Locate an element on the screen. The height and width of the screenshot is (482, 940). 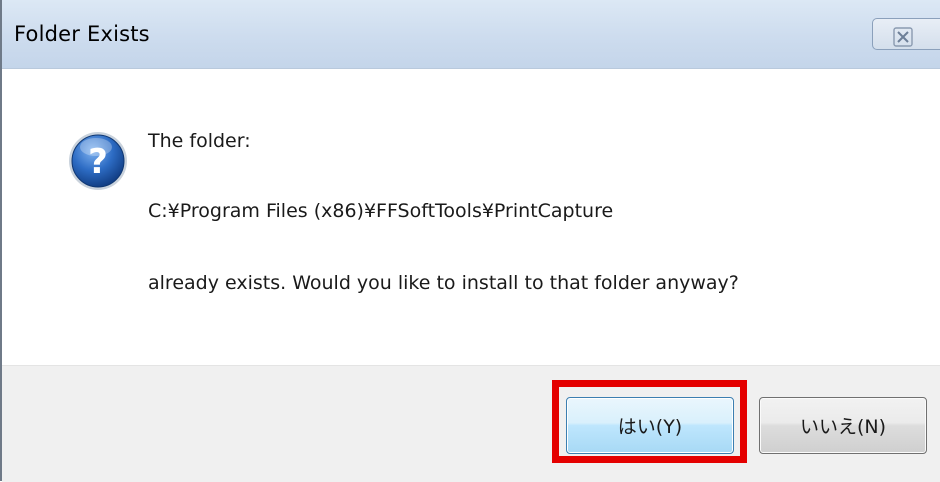
question-icon: ? is located at coordinates (98, 161).